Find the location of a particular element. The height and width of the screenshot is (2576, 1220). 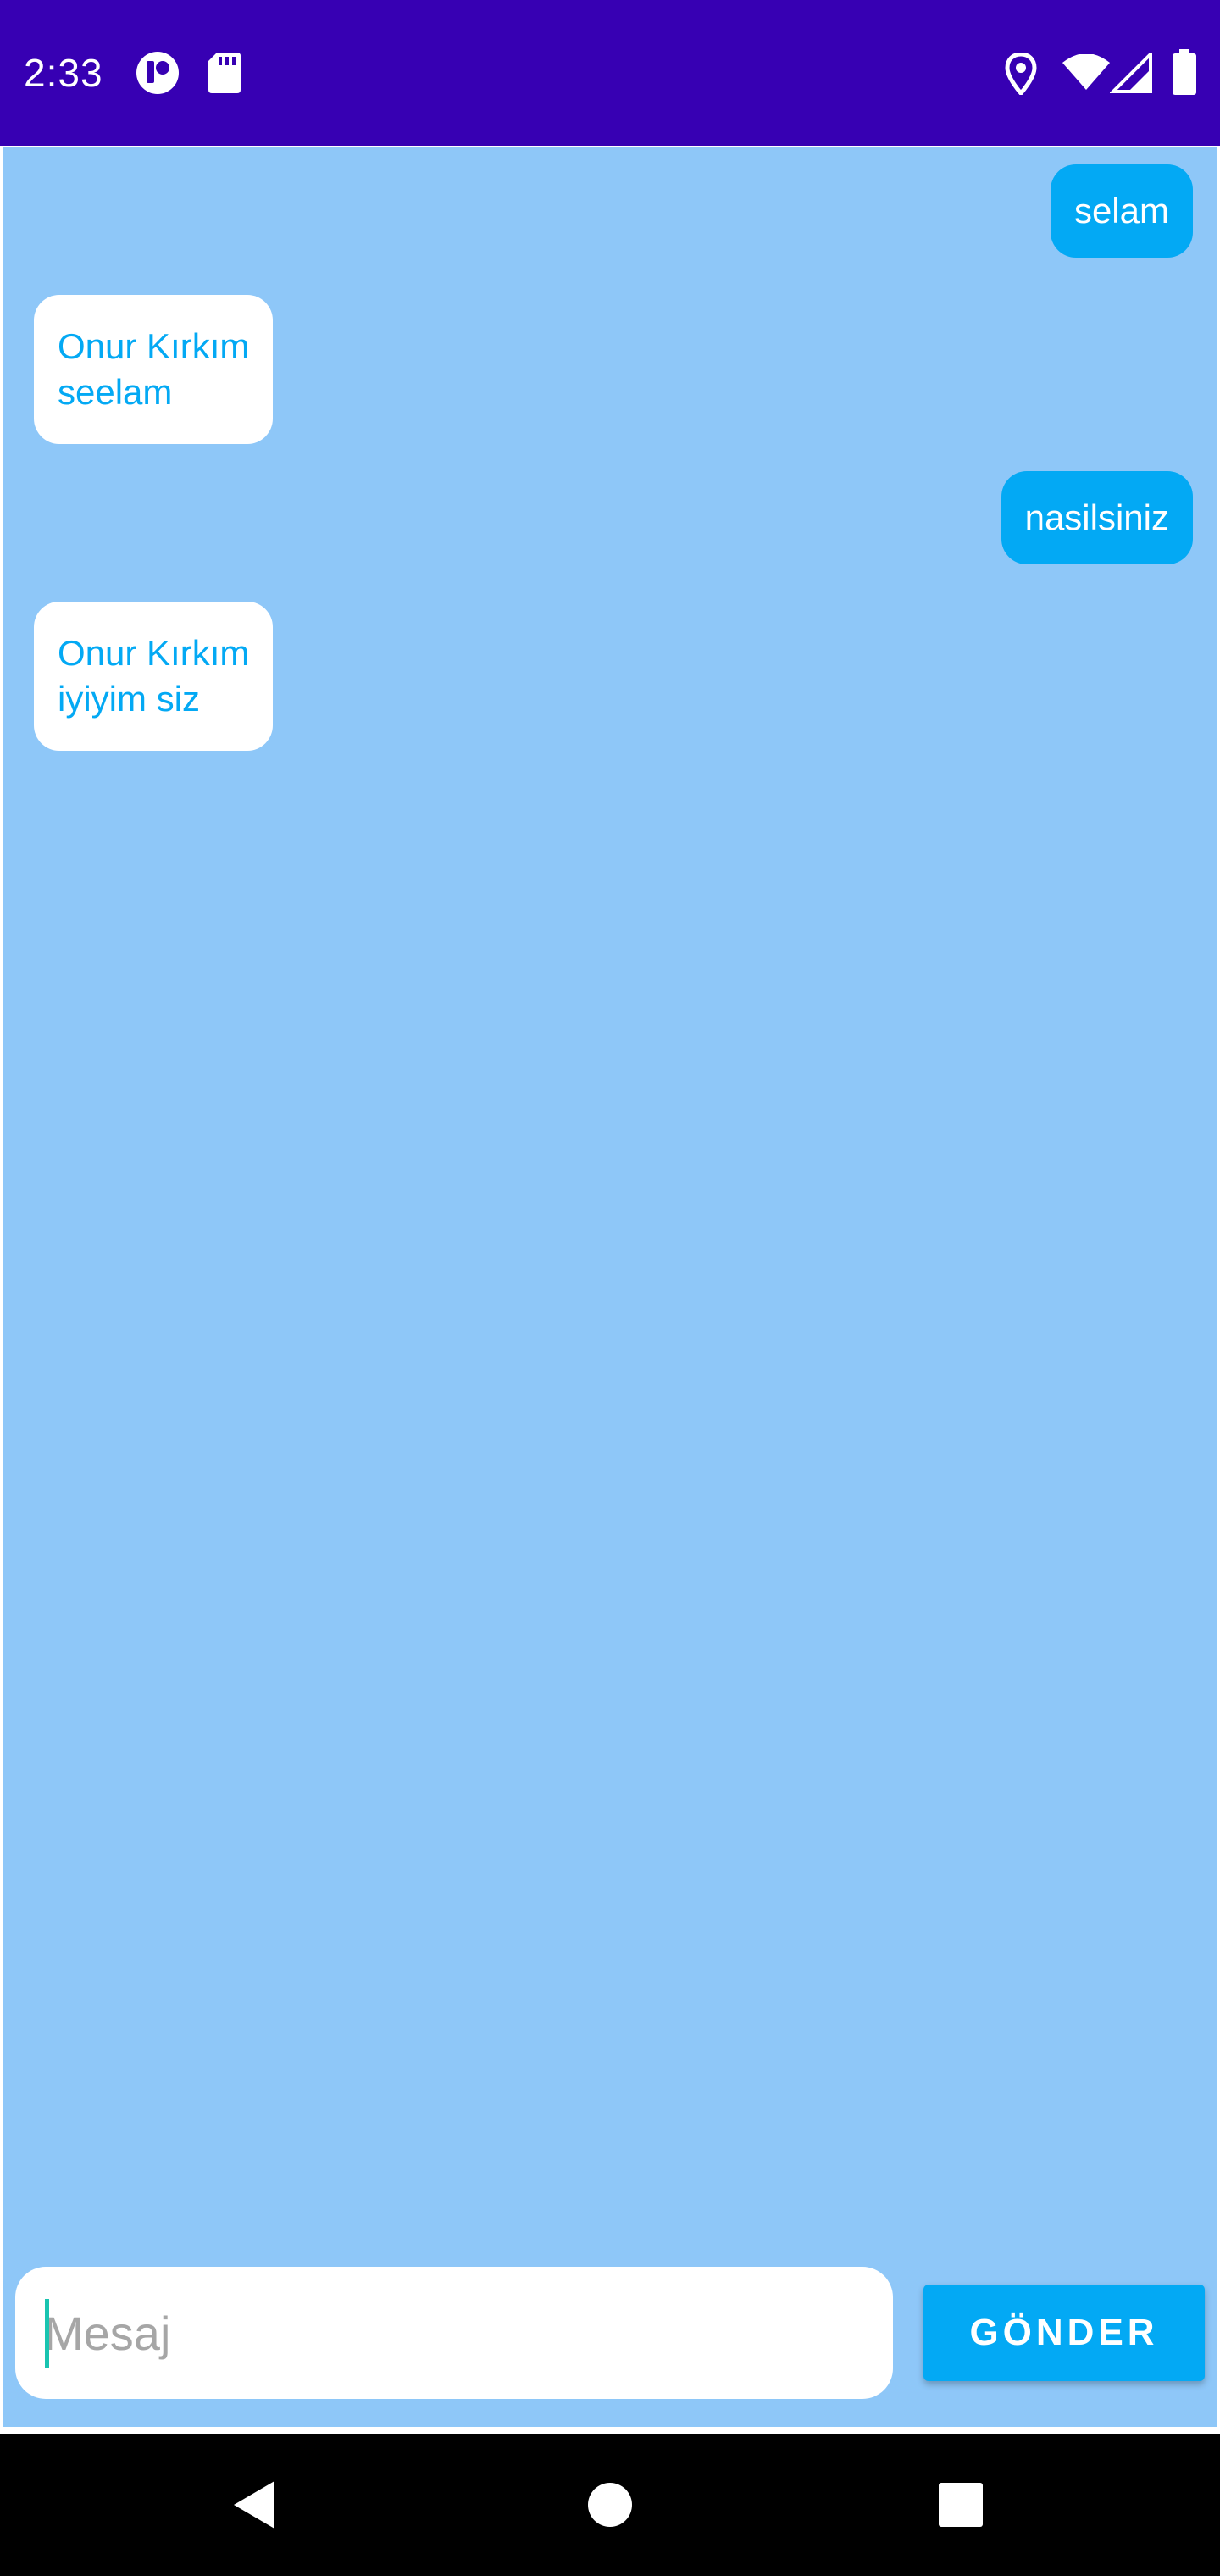

app-notification-icon is located at coordinates (157, 73).